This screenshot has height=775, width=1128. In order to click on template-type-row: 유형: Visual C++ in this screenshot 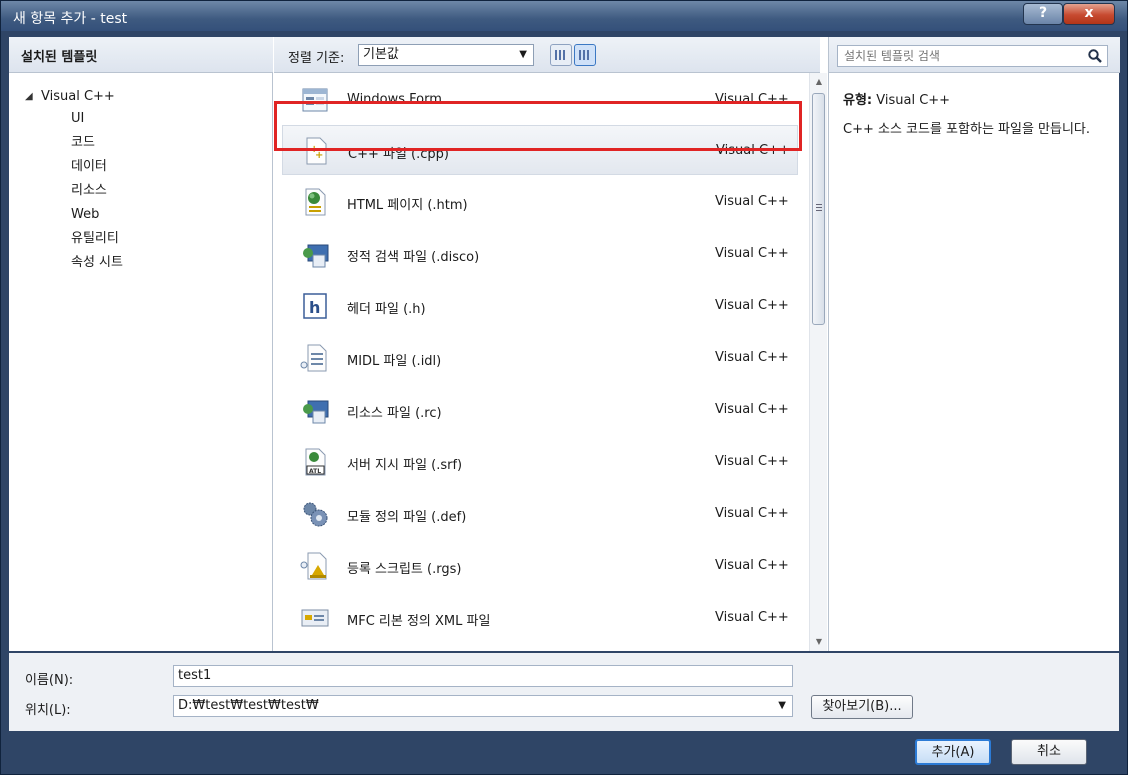, I will do `click(896, 98)`.